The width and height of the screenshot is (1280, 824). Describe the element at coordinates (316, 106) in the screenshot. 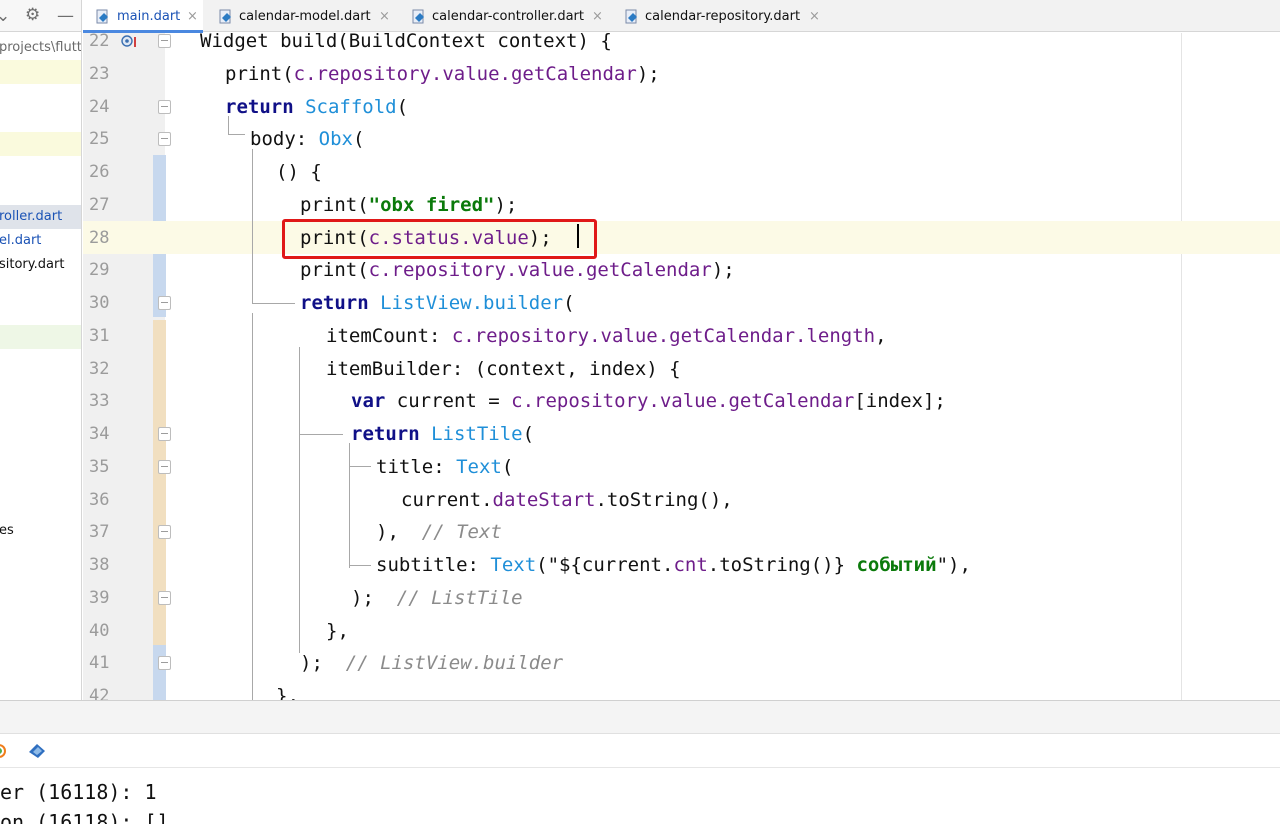

I see `code-text: return Scaffold(` at that location.